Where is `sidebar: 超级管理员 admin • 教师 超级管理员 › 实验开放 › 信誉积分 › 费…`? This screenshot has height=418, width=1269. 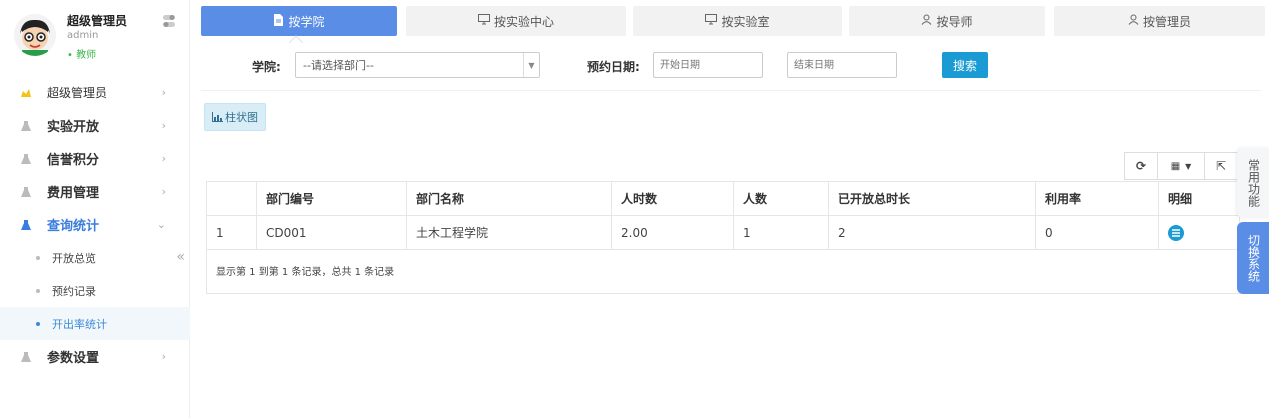
sidebar: 超级管理员 admin • 教师 超级管理员 › 实验开放 › 信誉积分 › 费… is located at coordinates (95, 209).